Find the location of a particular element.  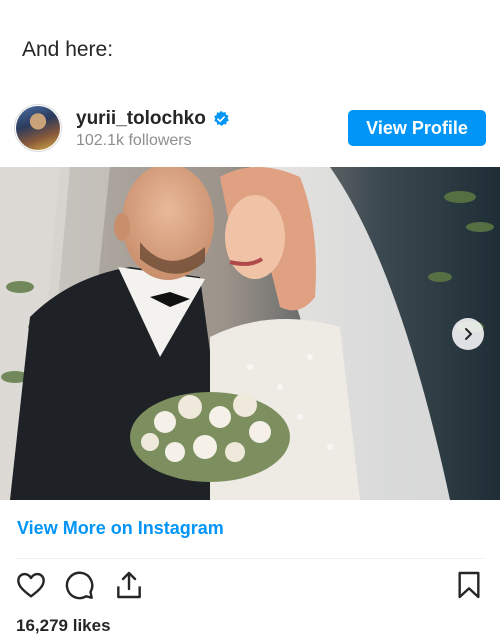

username: yurii_tolochko is located at coordinates (141, 119).